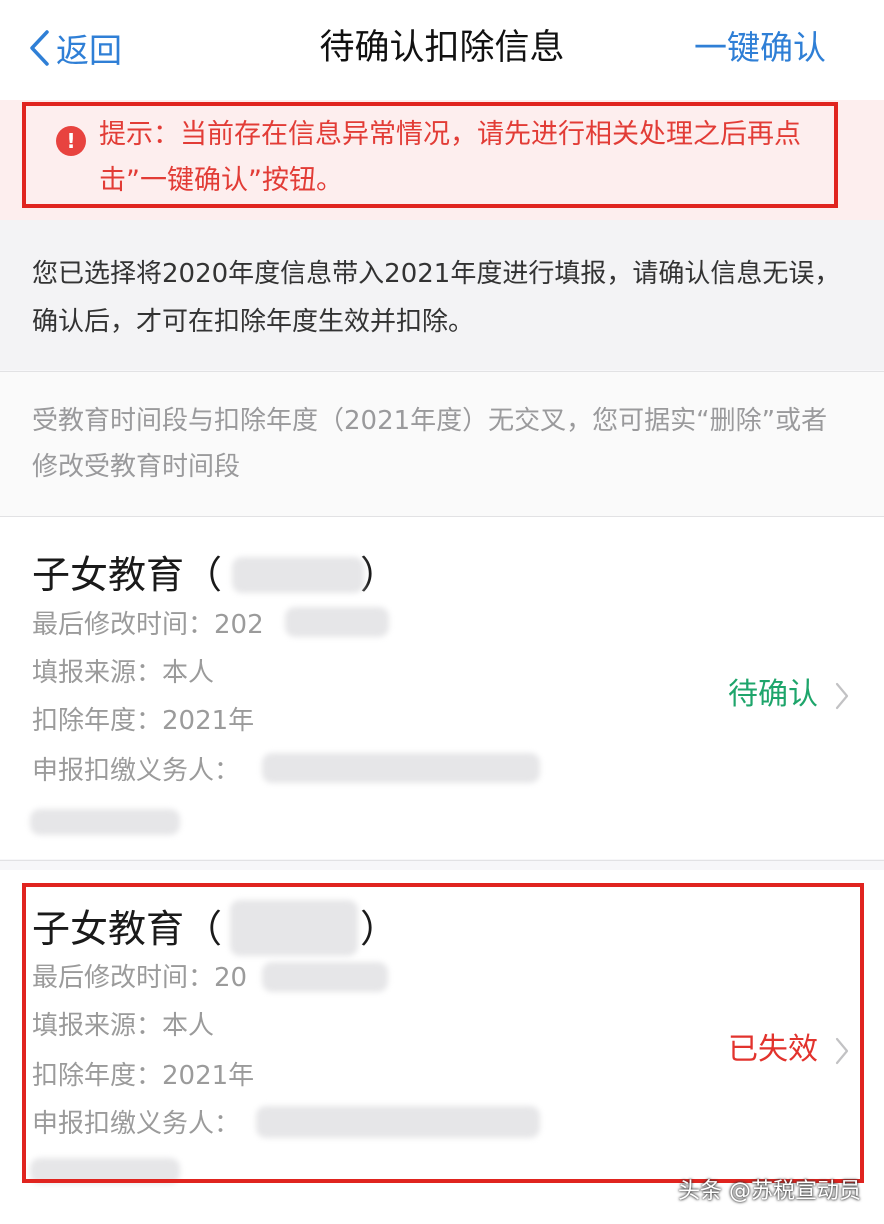  Describe the element at coordinates (148, 625) in the screenshot. I see `modified-time: 最后修改时间：202` at that location.